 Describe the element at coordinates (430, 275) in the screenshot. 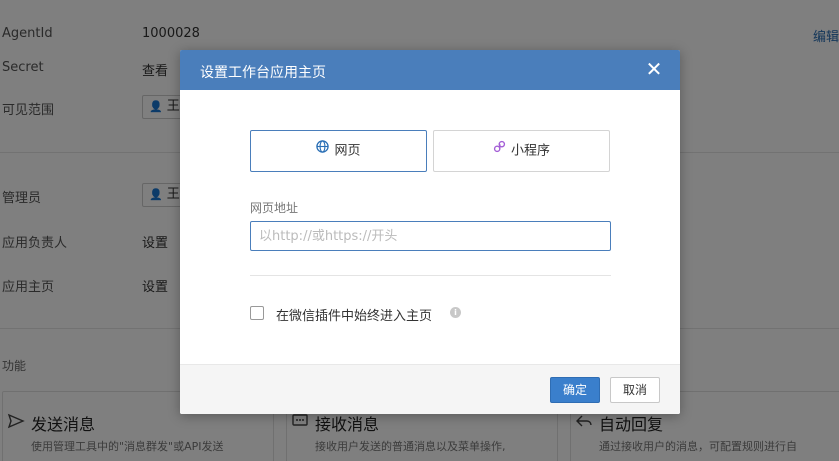

I see `divider` at that location.